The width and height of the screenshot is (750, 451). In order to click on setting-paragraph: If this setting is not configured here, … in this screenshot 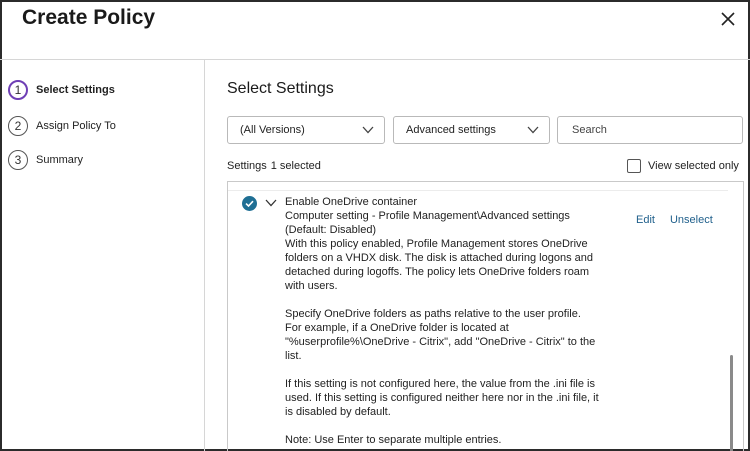, I will do `click(442, 398)`.